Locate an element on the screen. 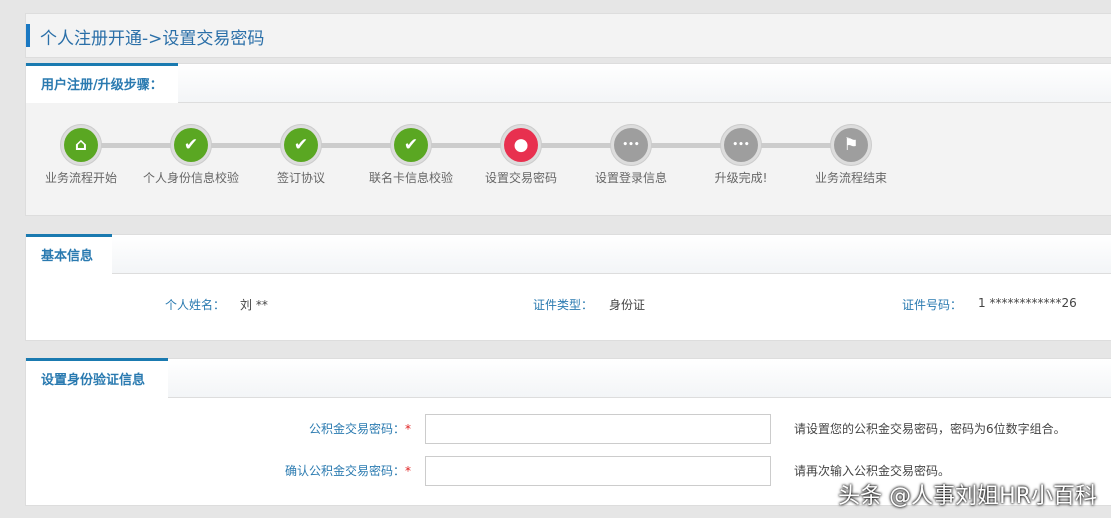  step-ring: ● is located at coordinates (521, 145).